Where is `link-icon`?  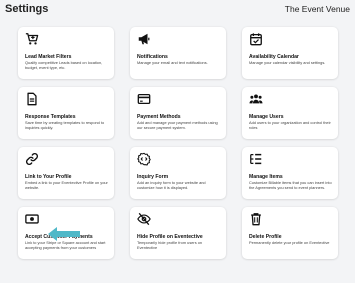
link-icon is located at coordinates (32, 159).